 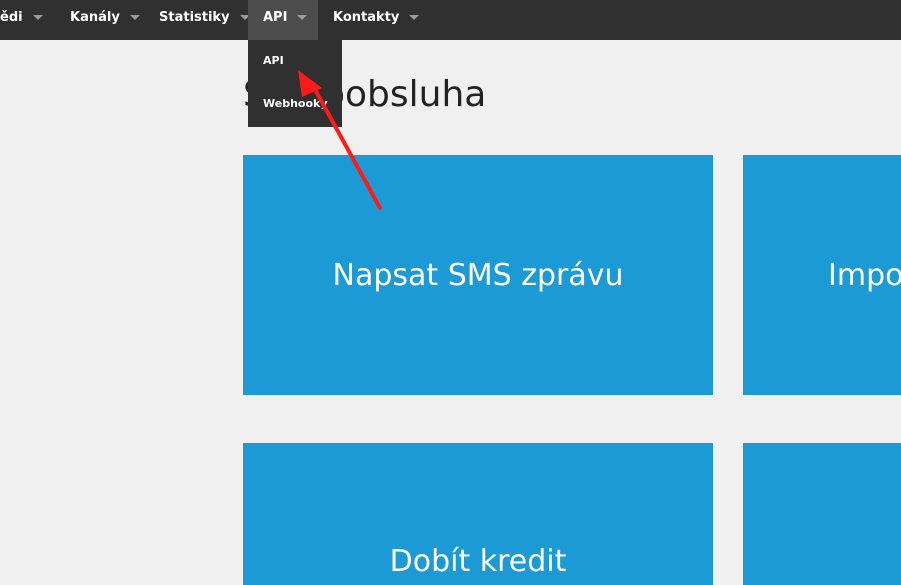 What do you see at coordinates (194, 17) in the screenshot?
I see `nav-item-label: Statistiky` at bounding box center [194, 17].